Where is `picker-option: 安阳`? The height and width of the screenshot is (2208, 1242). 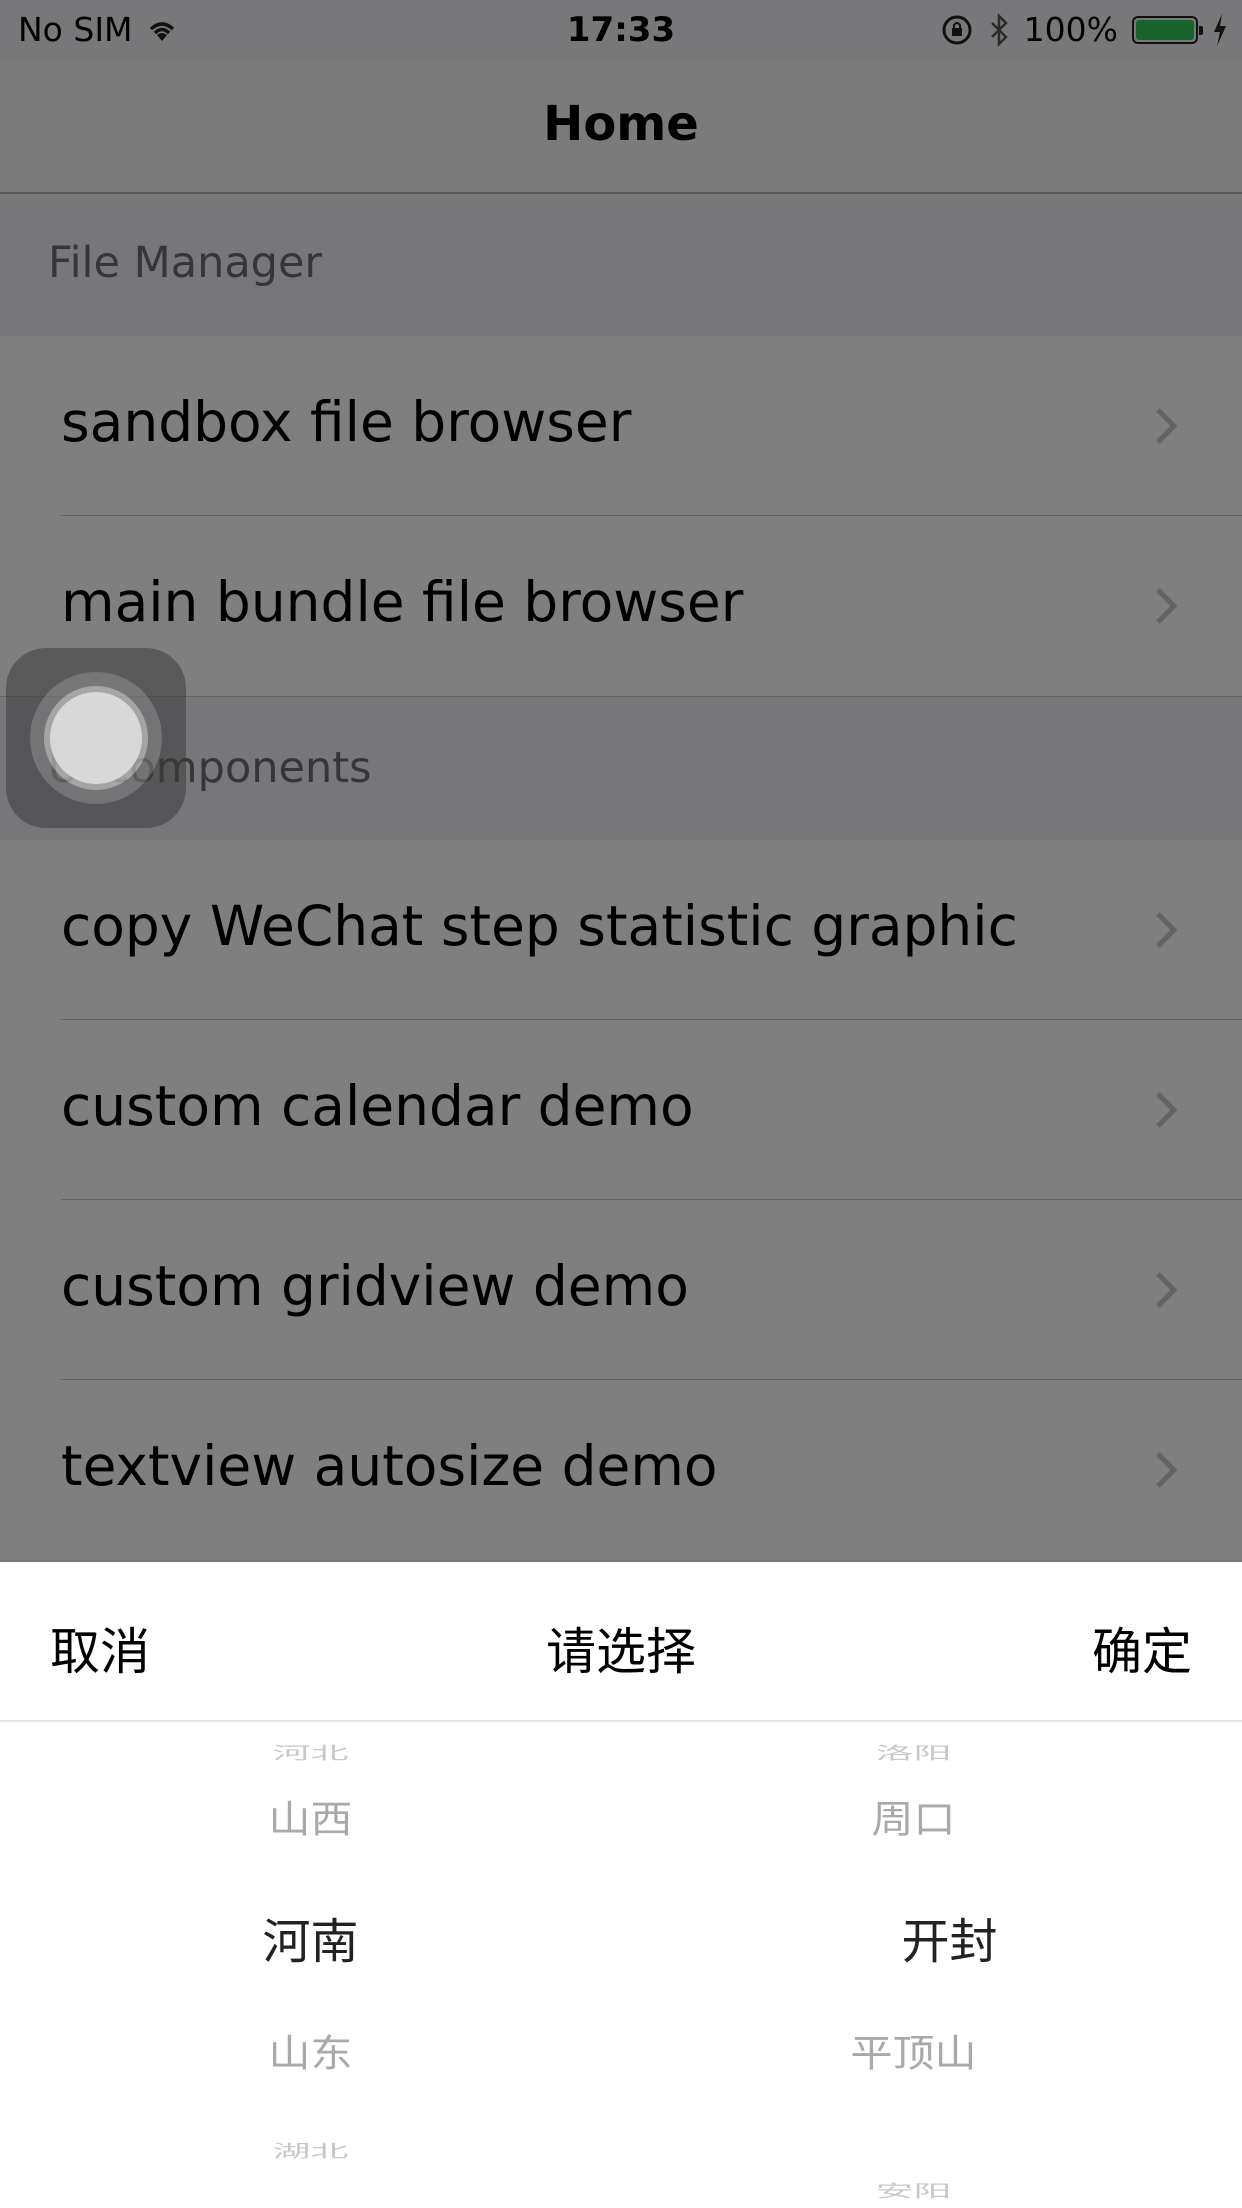 picker-option: 安阳 is located at coordinates (922, 2189).